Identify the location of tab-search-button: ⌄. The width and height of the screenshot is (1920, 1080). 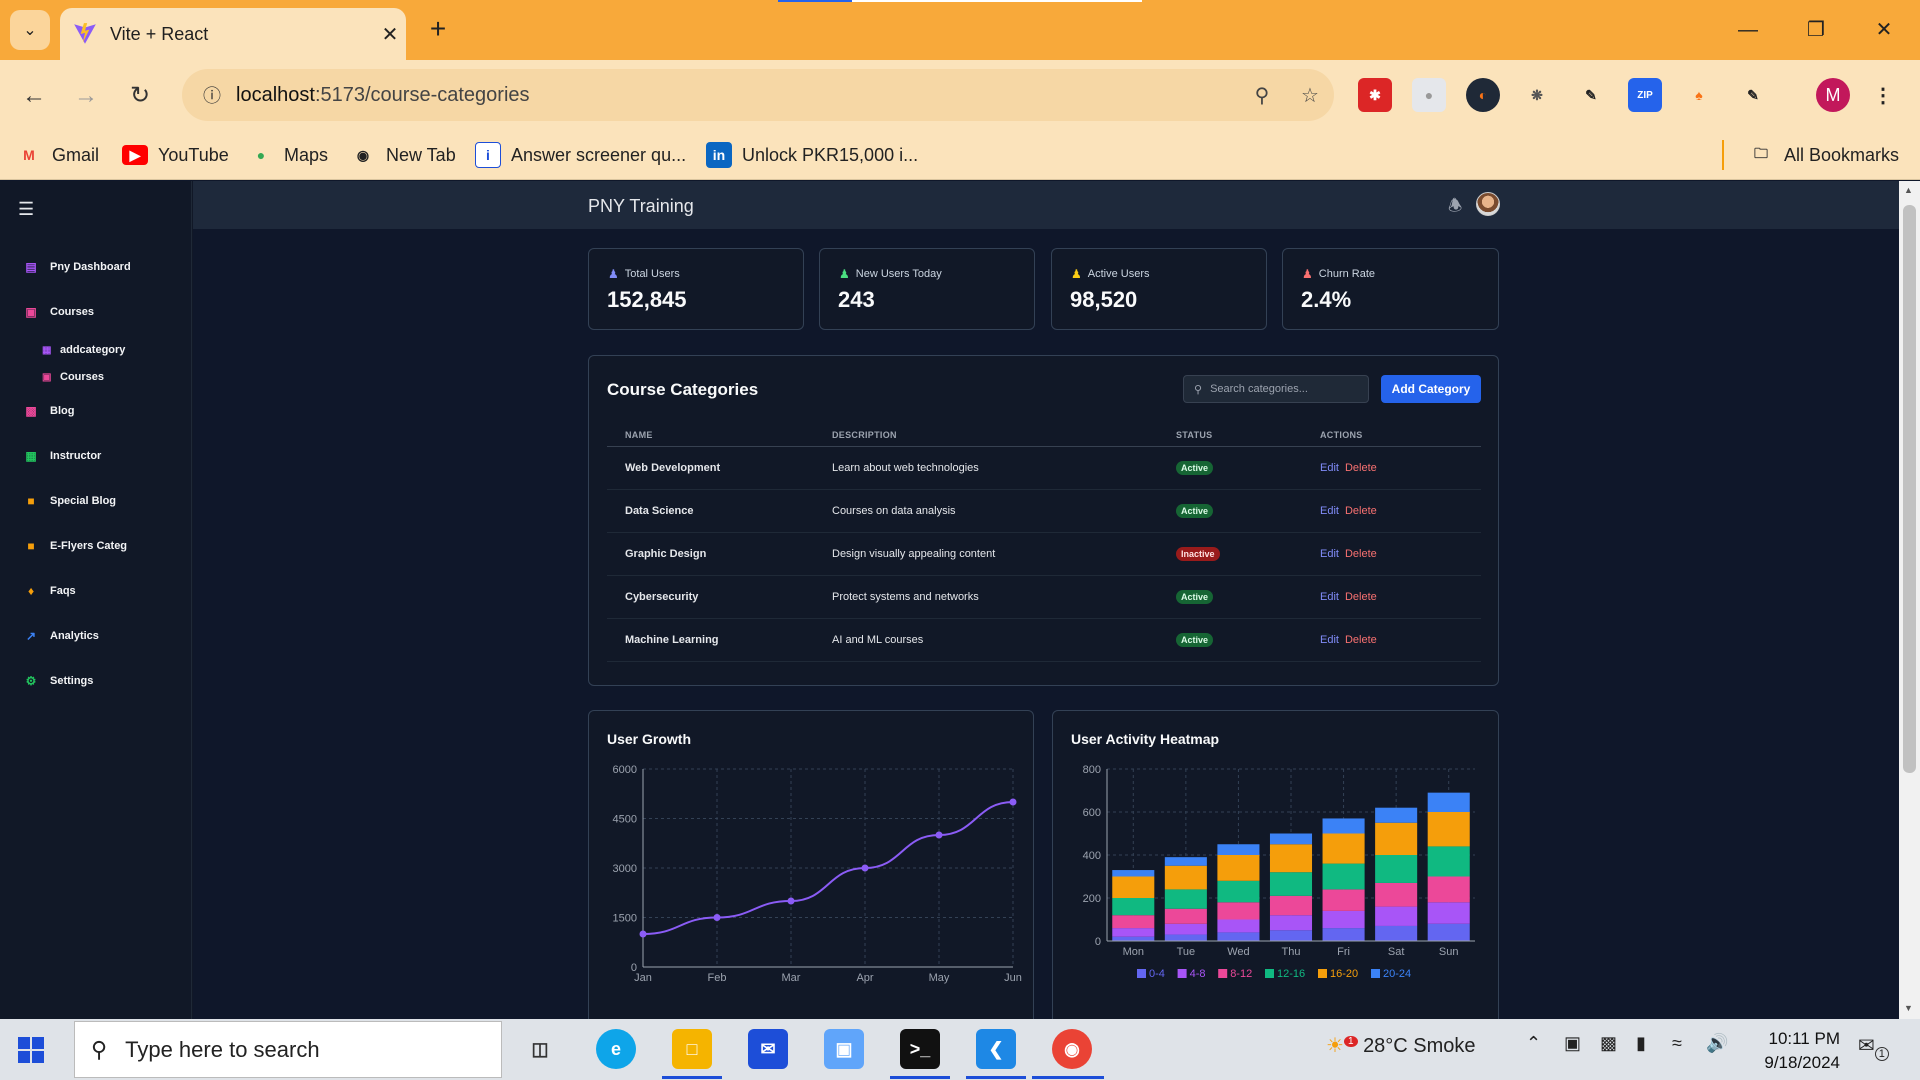
(30, 30).